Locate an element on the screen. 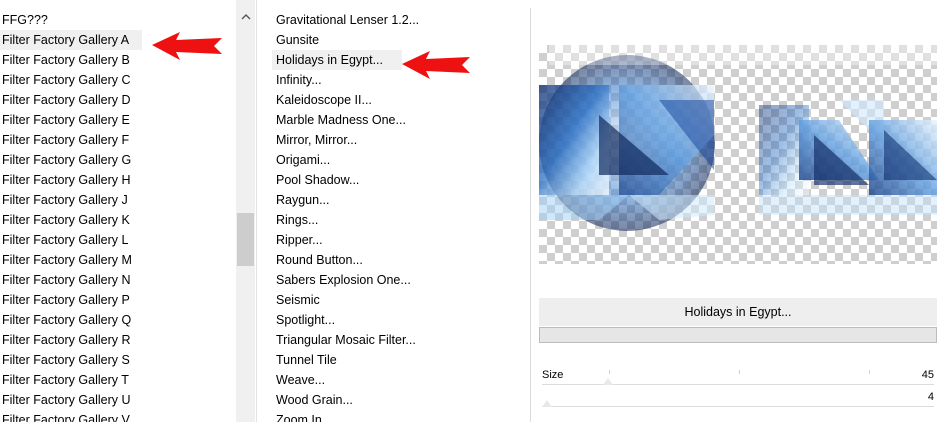  category-item: Filter Factory Gallery E is located at coordinates (65, 120).